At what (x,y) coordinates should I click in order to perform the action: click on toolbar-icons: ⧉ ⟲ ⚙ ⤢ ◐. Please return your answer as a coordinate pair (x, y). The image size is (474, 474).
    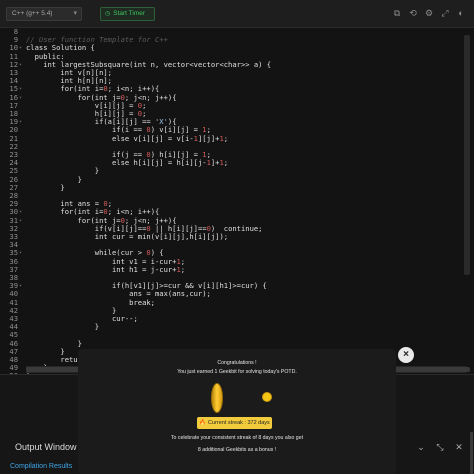
    Looking at the image, I should click on (429, 13).